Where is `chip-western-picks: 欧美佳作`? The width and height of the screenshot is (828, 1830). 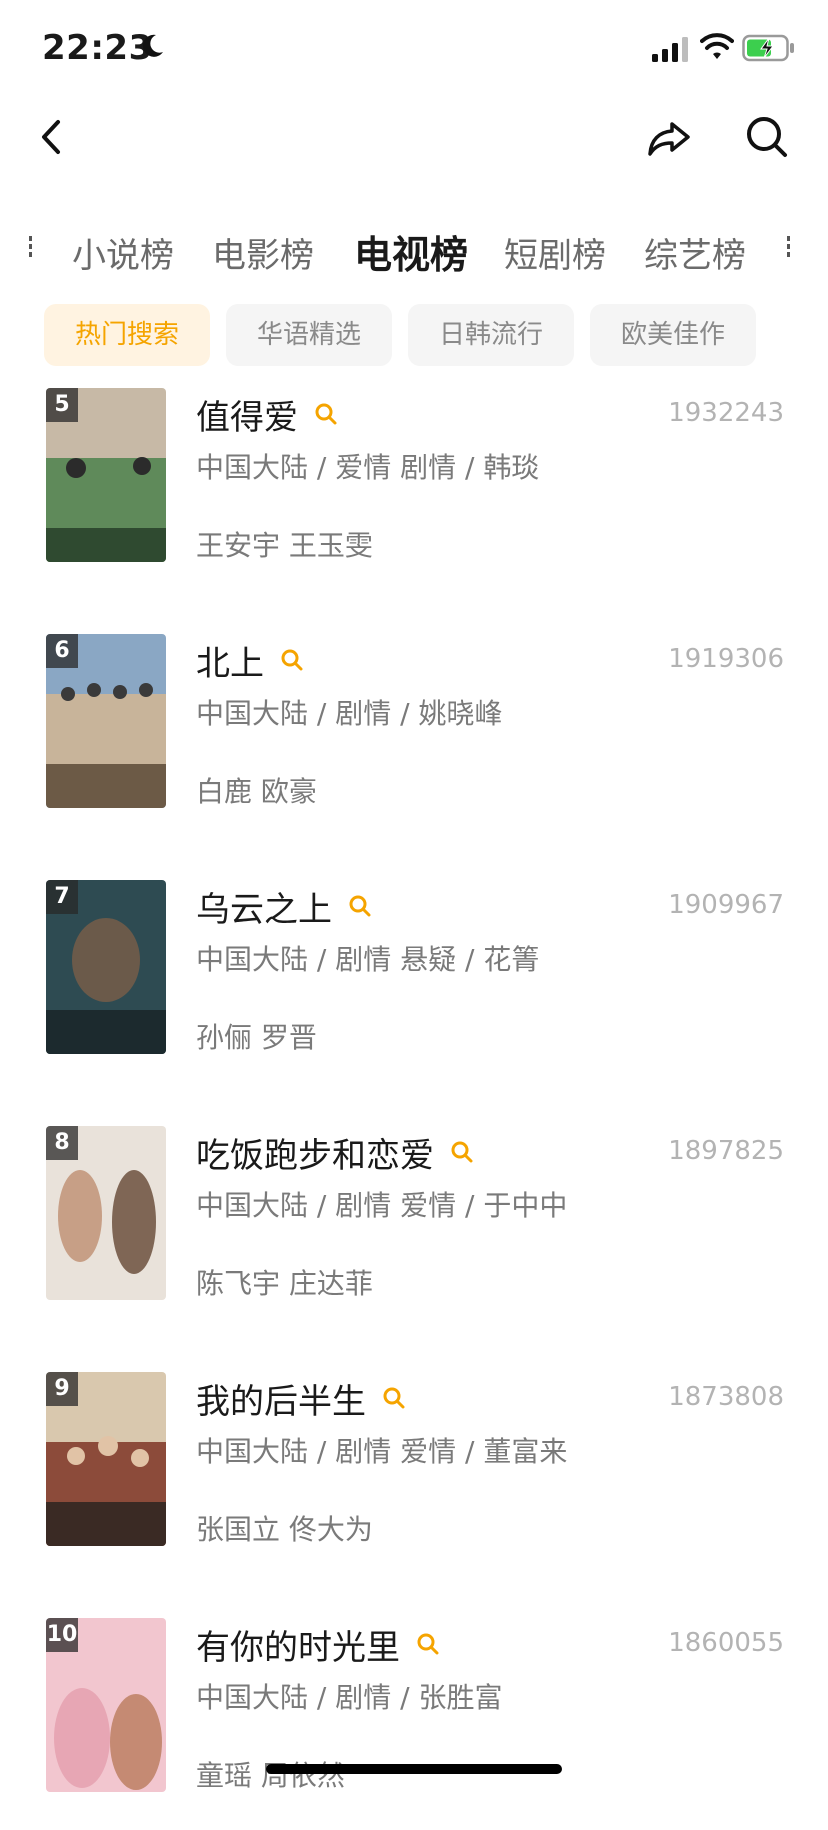 chip-western-picks: 欧美佳作 is located at coordinates (673, 335).